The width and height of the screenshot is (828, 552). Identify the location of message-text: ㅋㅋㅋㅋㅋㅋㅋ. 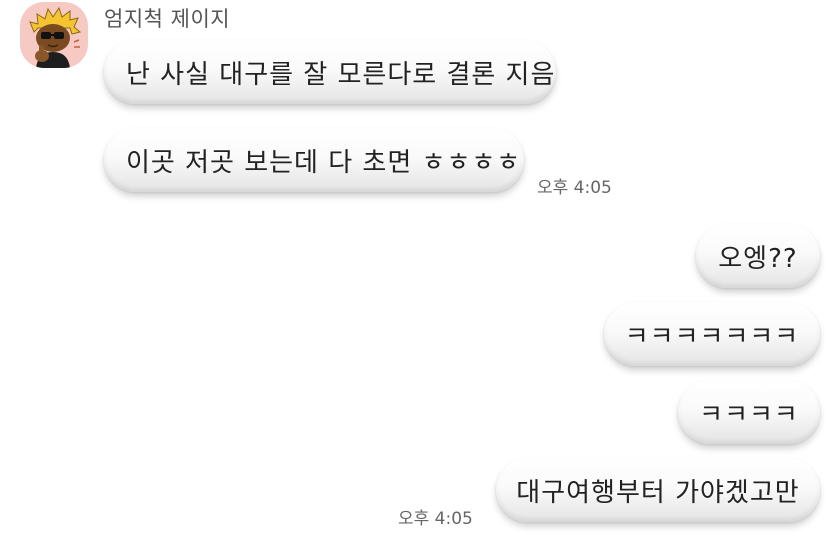
(712, 336).